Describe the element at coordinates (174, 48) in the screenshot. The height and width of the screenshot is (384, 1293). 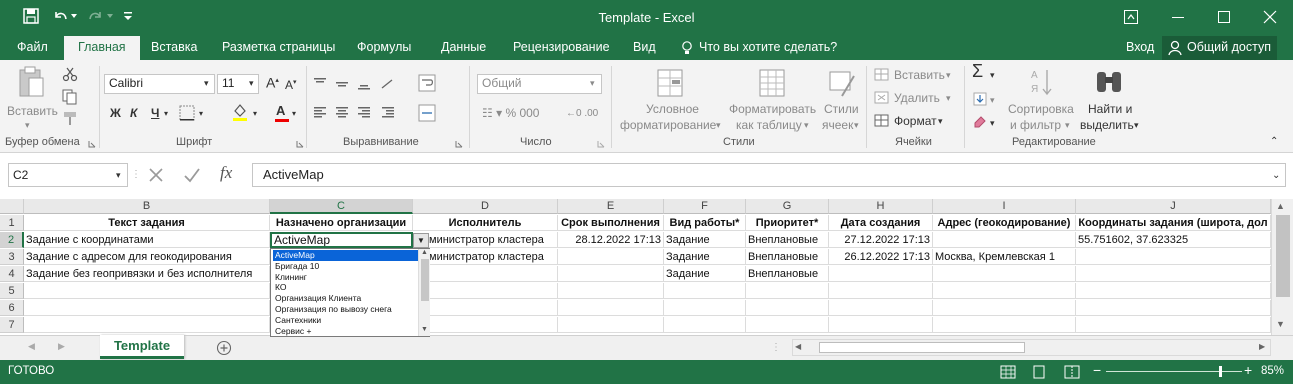
I see `tab-insert: Вставка` at that location.